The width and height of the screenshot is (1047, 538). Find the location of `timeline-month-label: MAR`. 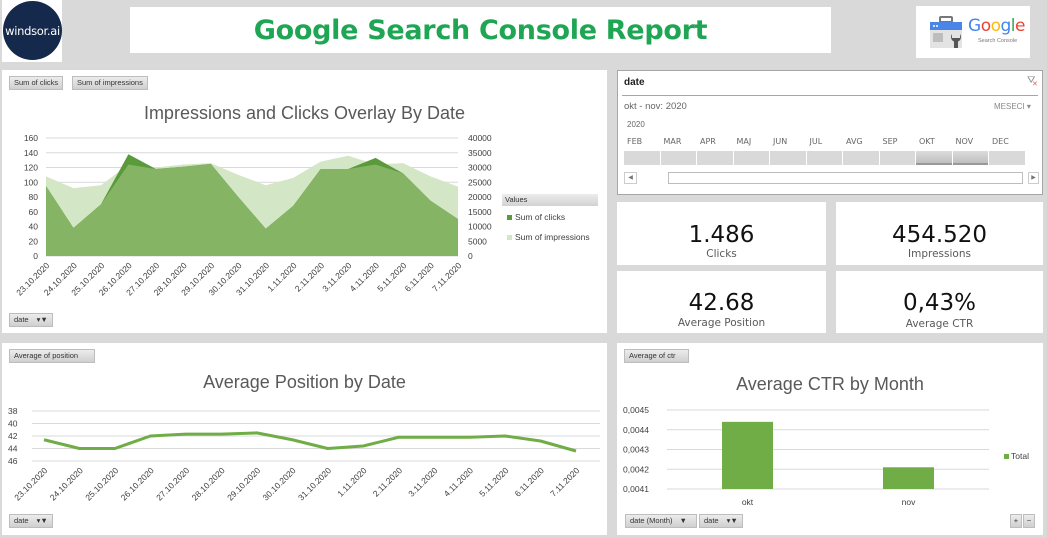

timeline-month-label: MAR is located at coordinates (672, 141).